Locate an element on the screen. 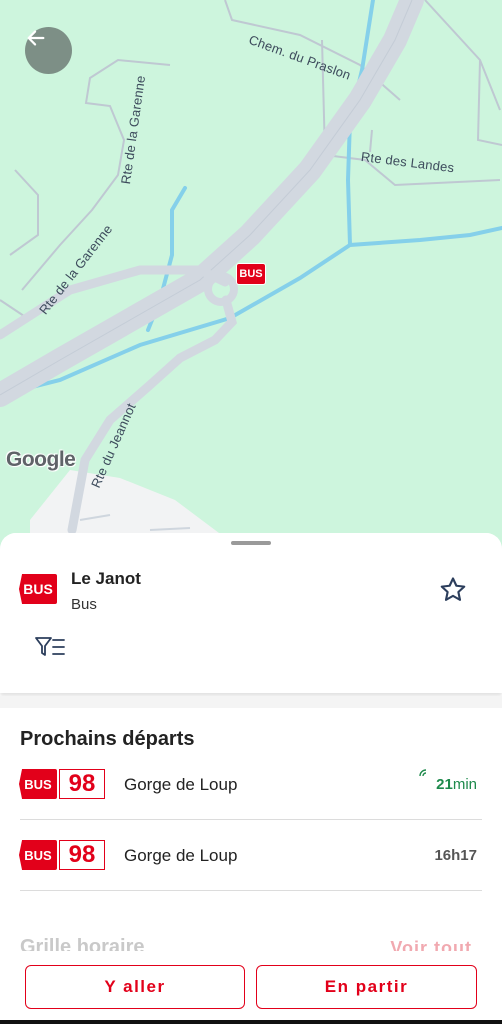 The height and width of the screenshot is (1024, 502). bus-stop-marker: BUS is located at coordinates (251, 274).